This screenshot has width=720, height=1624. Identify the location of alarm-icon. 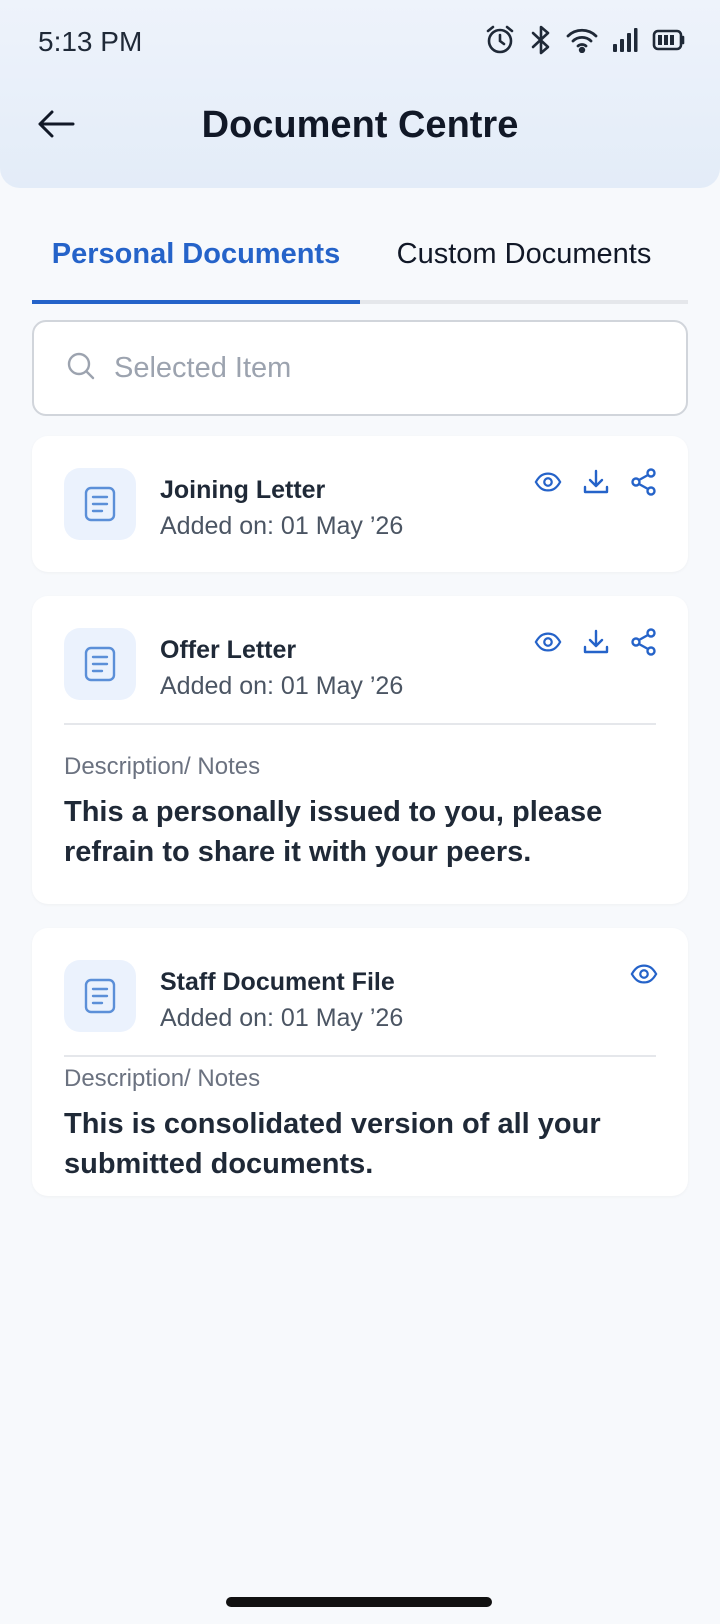
(500, 40).